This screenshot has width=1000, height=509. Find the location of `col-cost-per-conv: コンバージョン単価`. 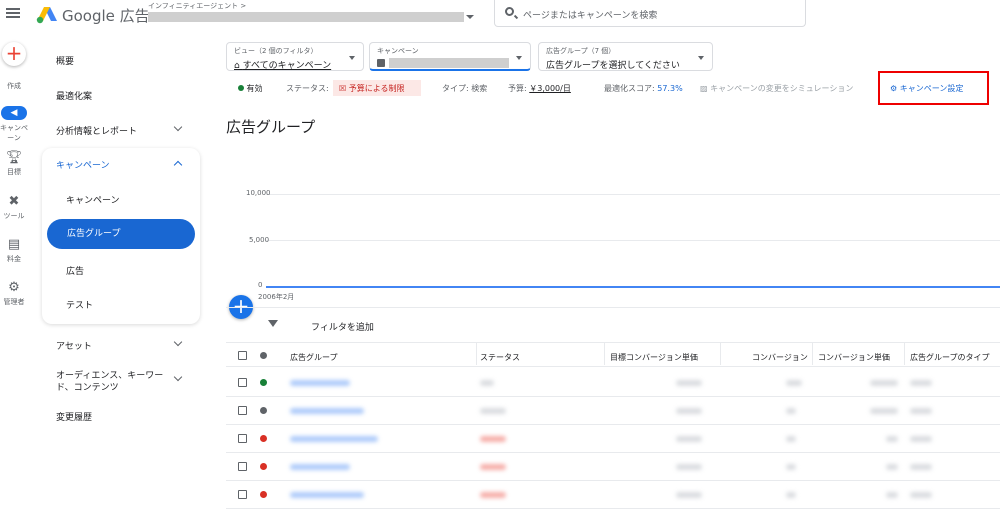

col-cost-per-conv: コンバージョン単価 is located at coordinates (854, 357).